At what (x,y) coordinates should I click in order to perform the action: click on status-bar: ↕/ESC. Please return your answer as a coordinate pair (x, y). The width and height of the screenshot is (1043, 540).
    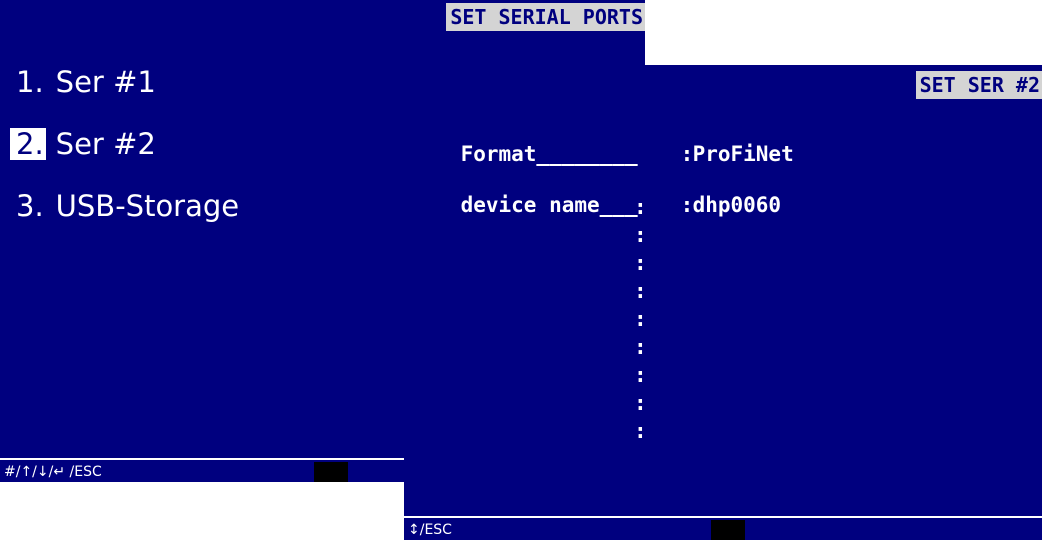
    Looking at the image, I should click on (723, 528).